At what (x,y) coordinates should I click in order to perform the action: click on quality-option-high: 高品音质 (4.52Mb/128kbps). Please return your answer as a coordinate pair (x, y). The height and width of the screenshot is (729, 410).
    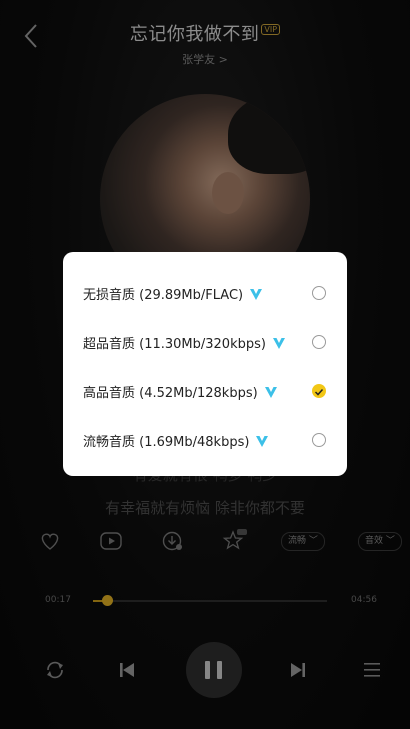
    Looking at the image, I should click on (205, 391).